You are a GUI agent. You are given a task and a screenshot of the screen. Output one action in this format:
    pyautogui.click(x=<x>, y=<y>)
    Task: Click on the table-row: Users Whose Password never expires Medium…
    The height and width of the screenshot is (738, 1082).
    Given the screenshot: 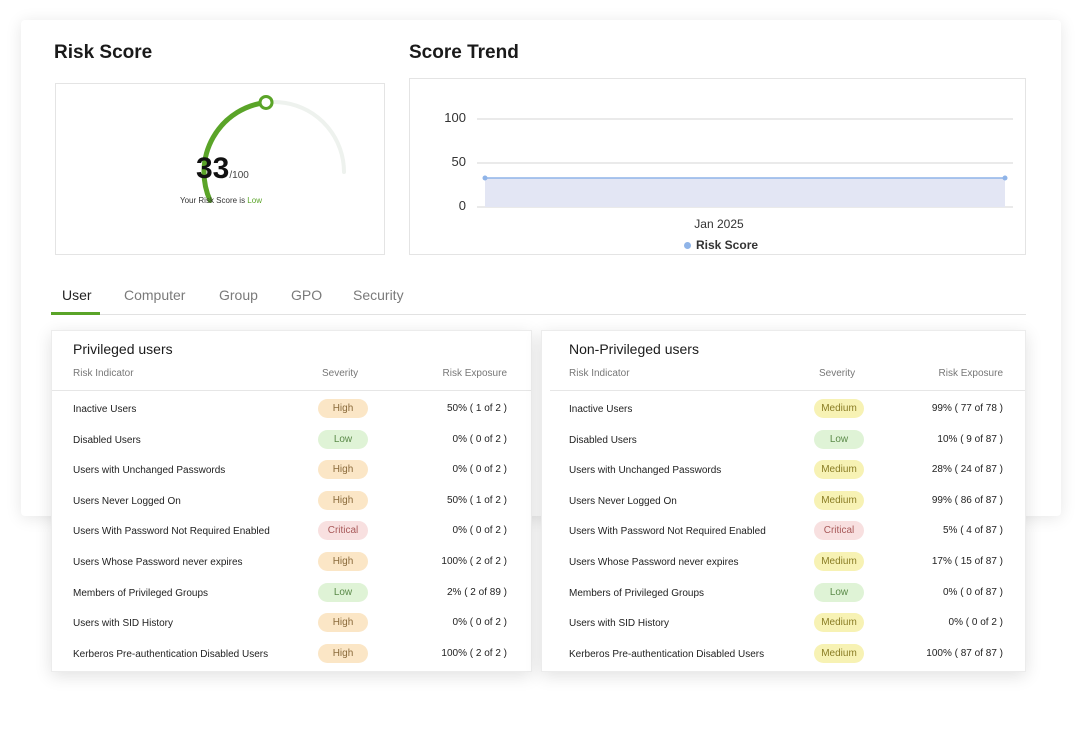 What is the action you would take?
    pyautogui.click(x=783, y=563)
    